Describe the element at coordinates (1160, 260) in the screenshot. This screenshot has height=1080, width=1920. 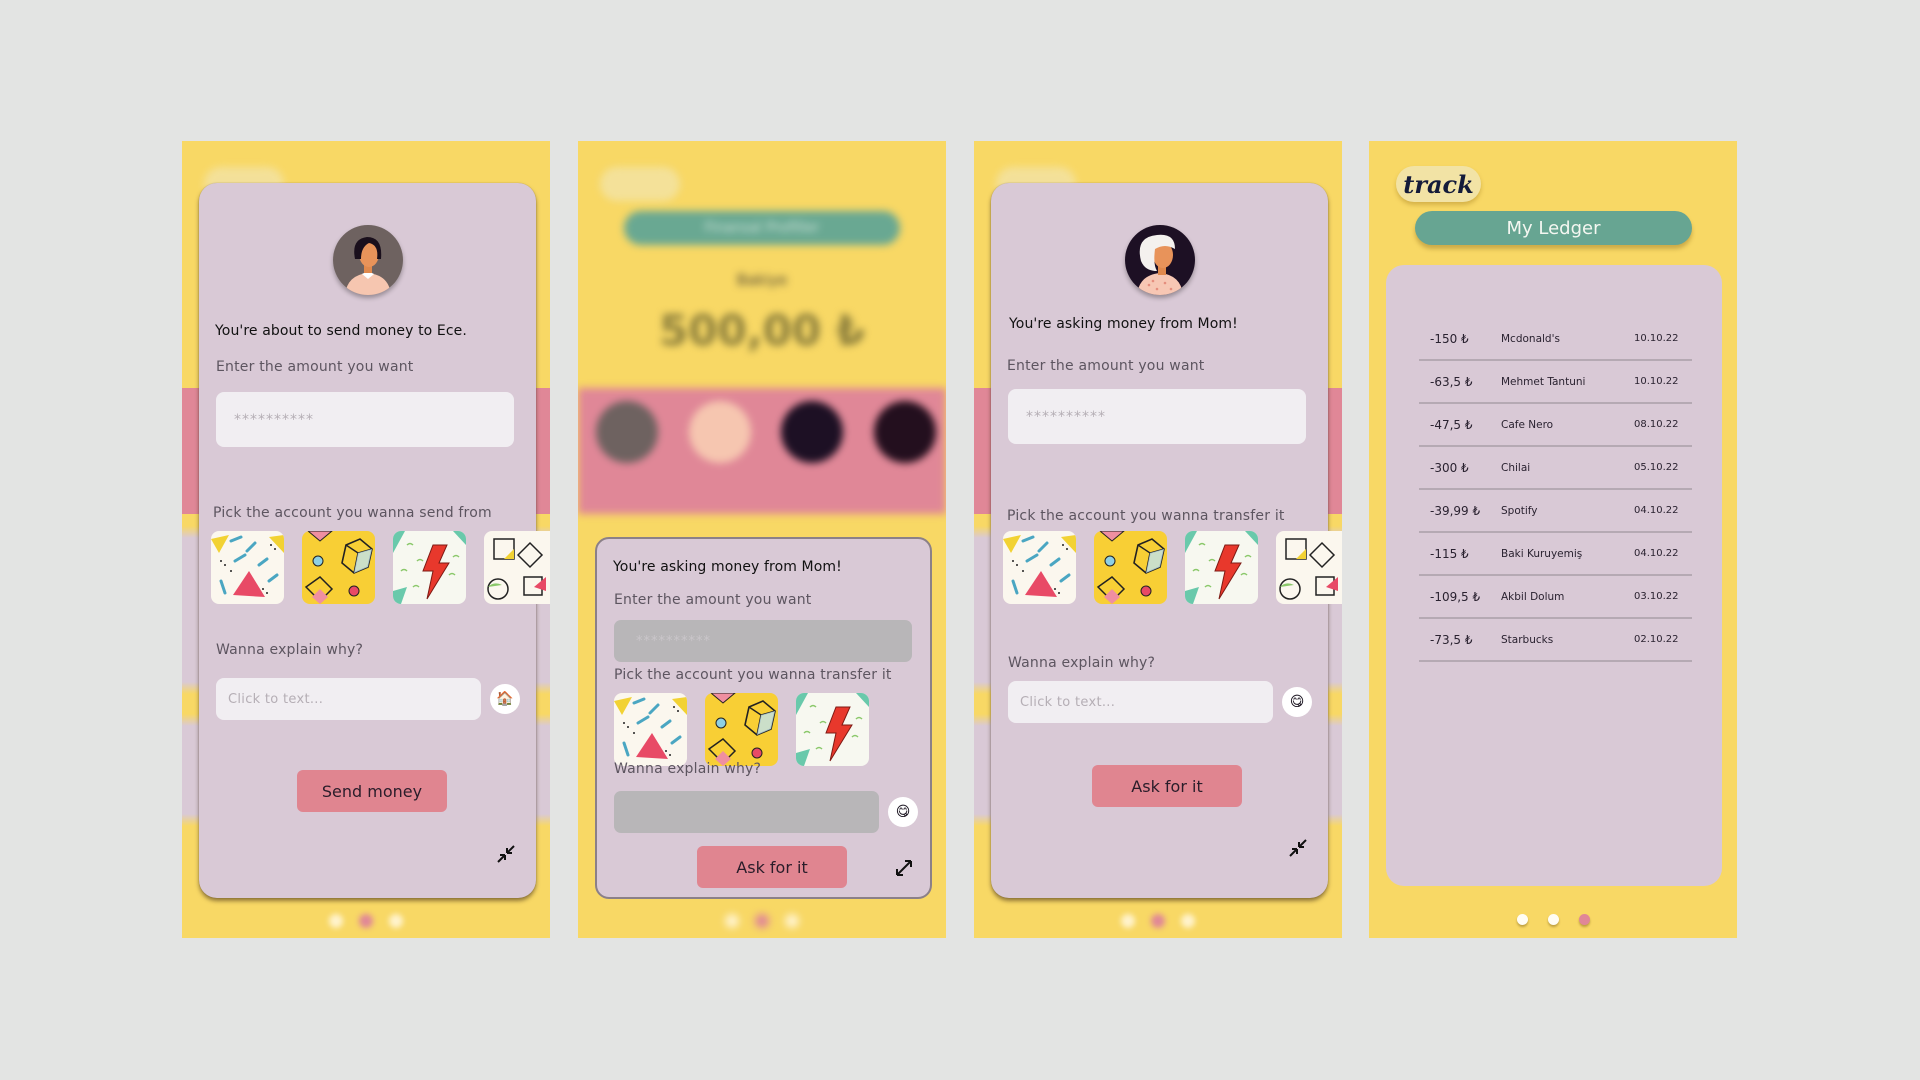
I see `recipient-avatar` at that location.